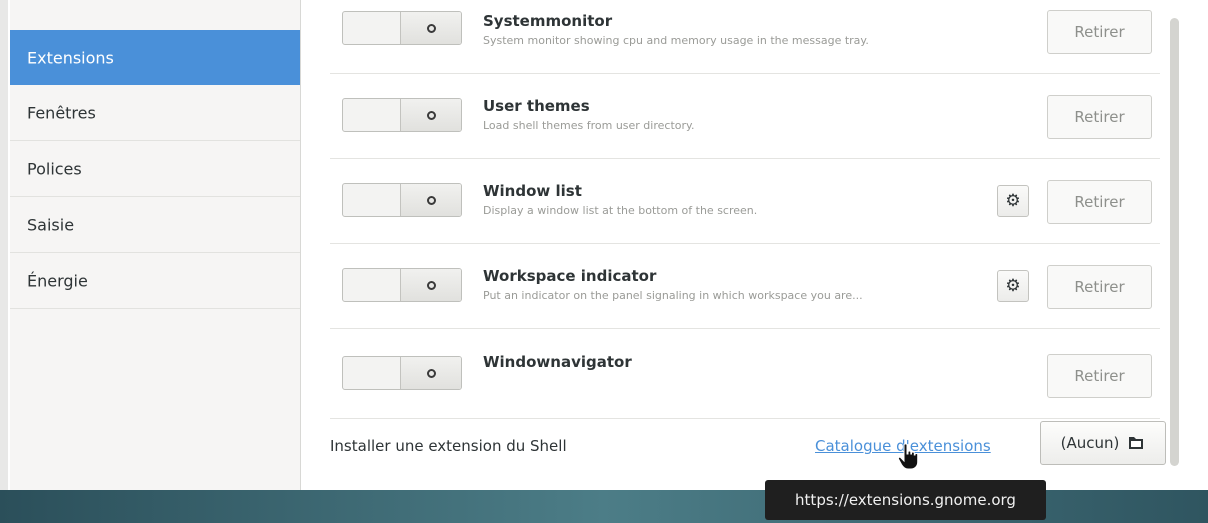 The height and width of the screenshot is (523, 1208). I want to click on extension-name: Windownavigator, so click(557, 362).